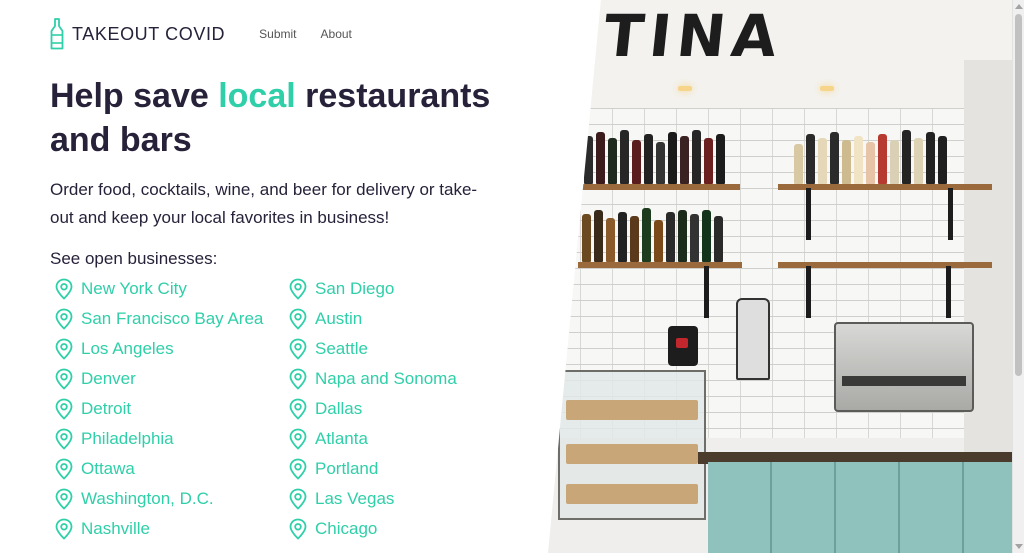  What do you see at coordinates (127, 349) in the screenshot?
I see `city-label: Los Angeles` at bounding box center [127, 349].